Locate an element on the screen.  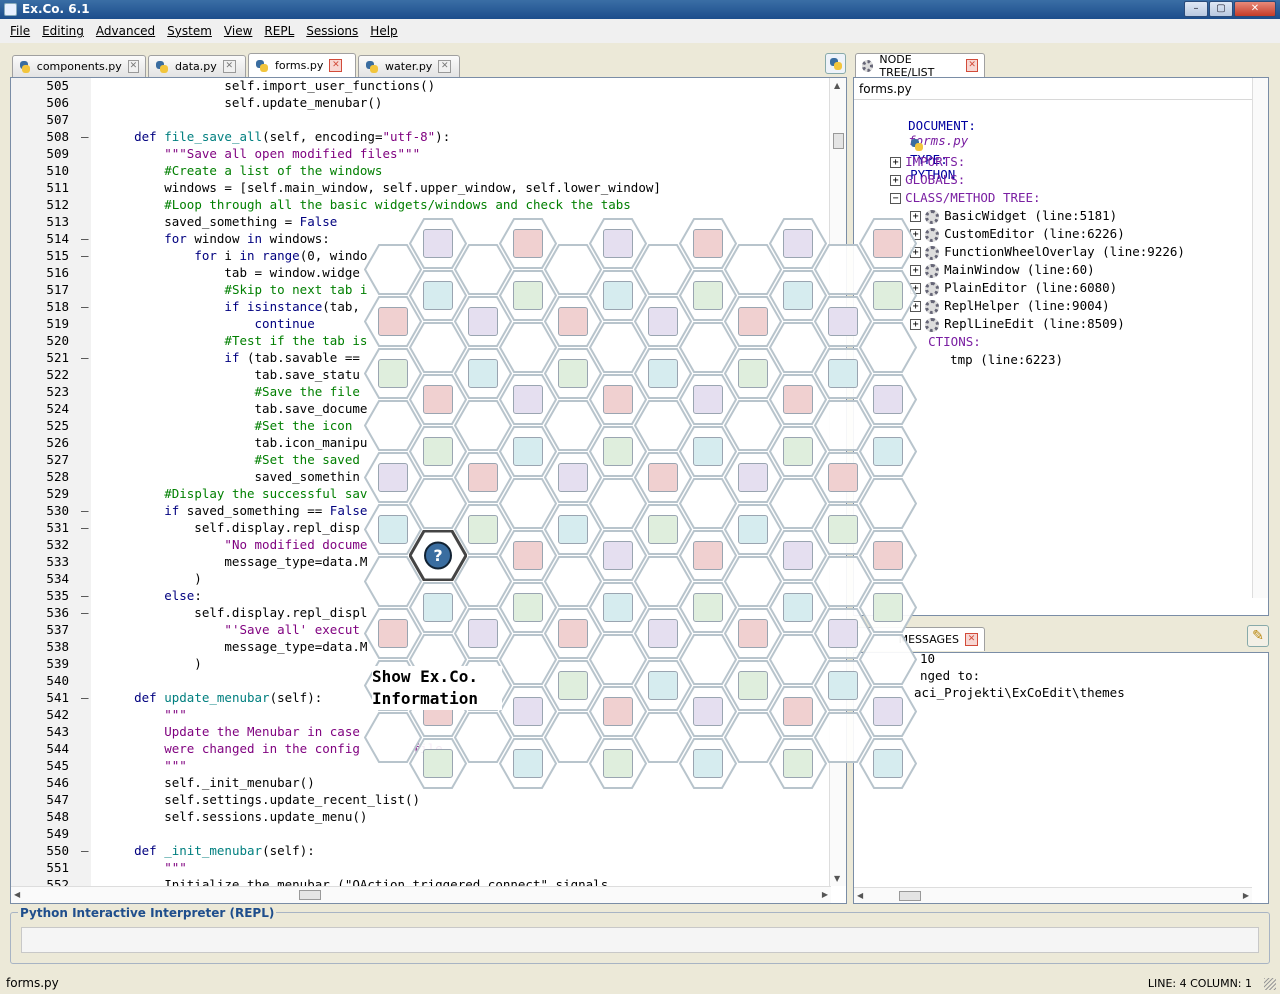
code-text: if saved_something == False is located at coordinates (235, 510).